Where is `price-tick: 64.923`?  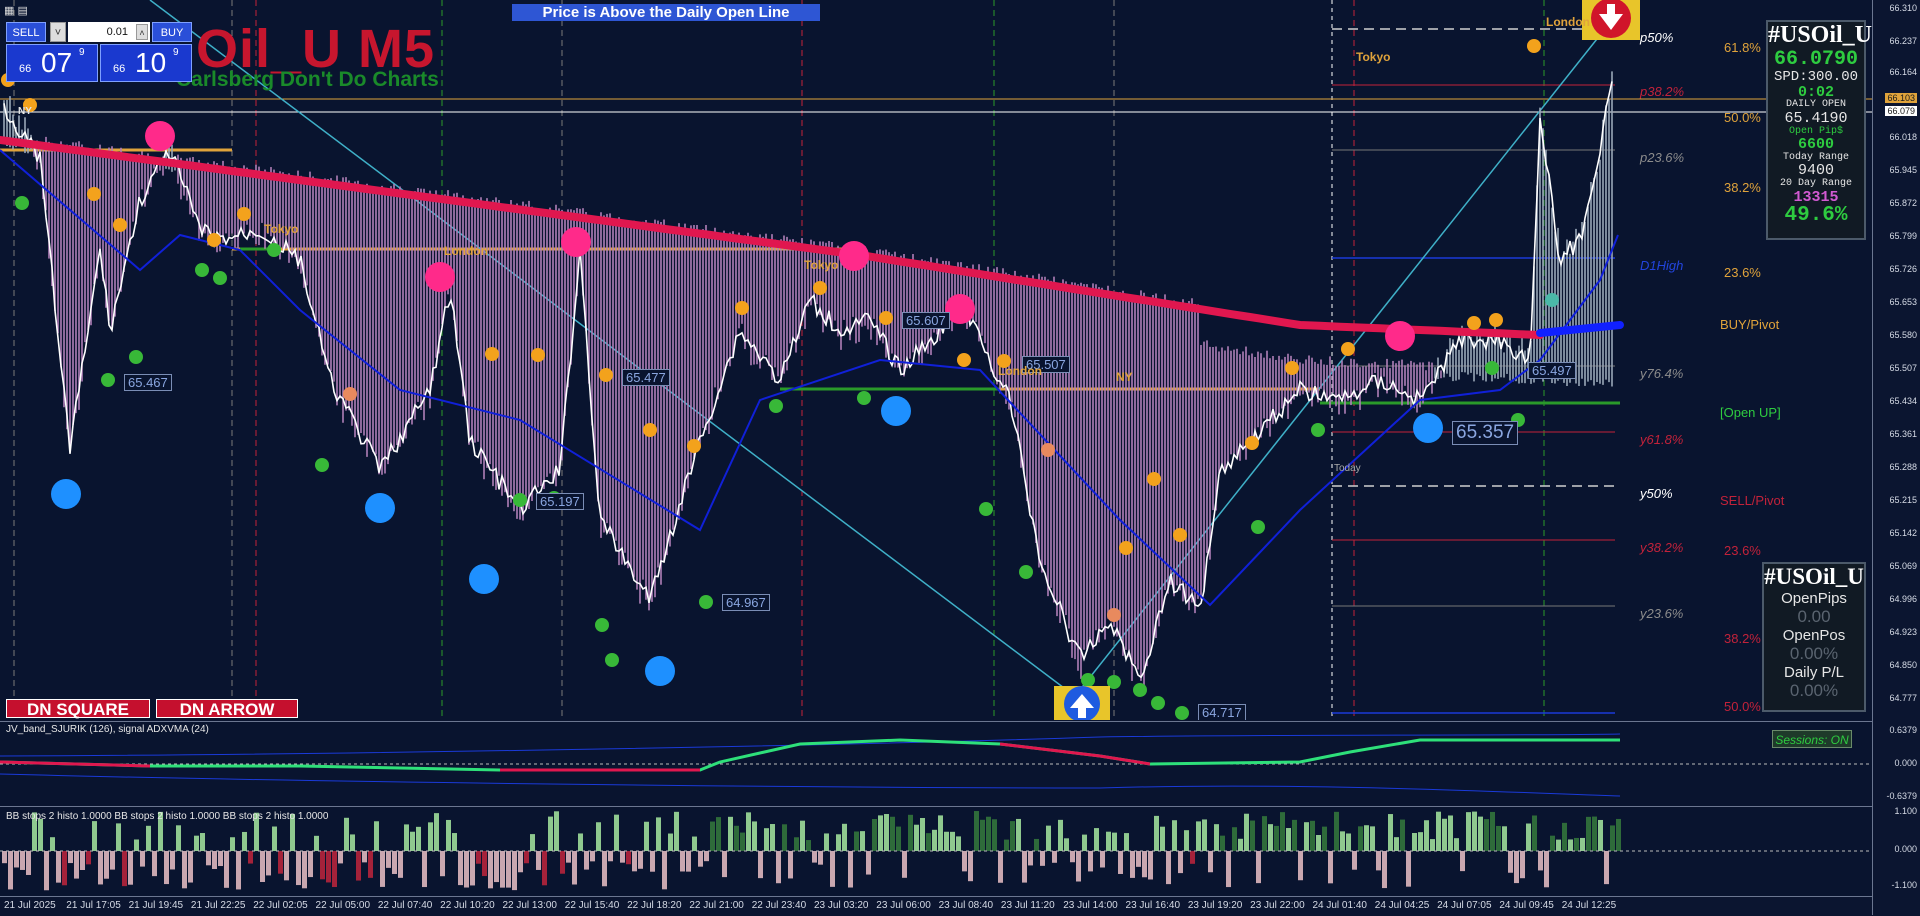 price-tick: 64.923 is located at coordinates (1903, 632).